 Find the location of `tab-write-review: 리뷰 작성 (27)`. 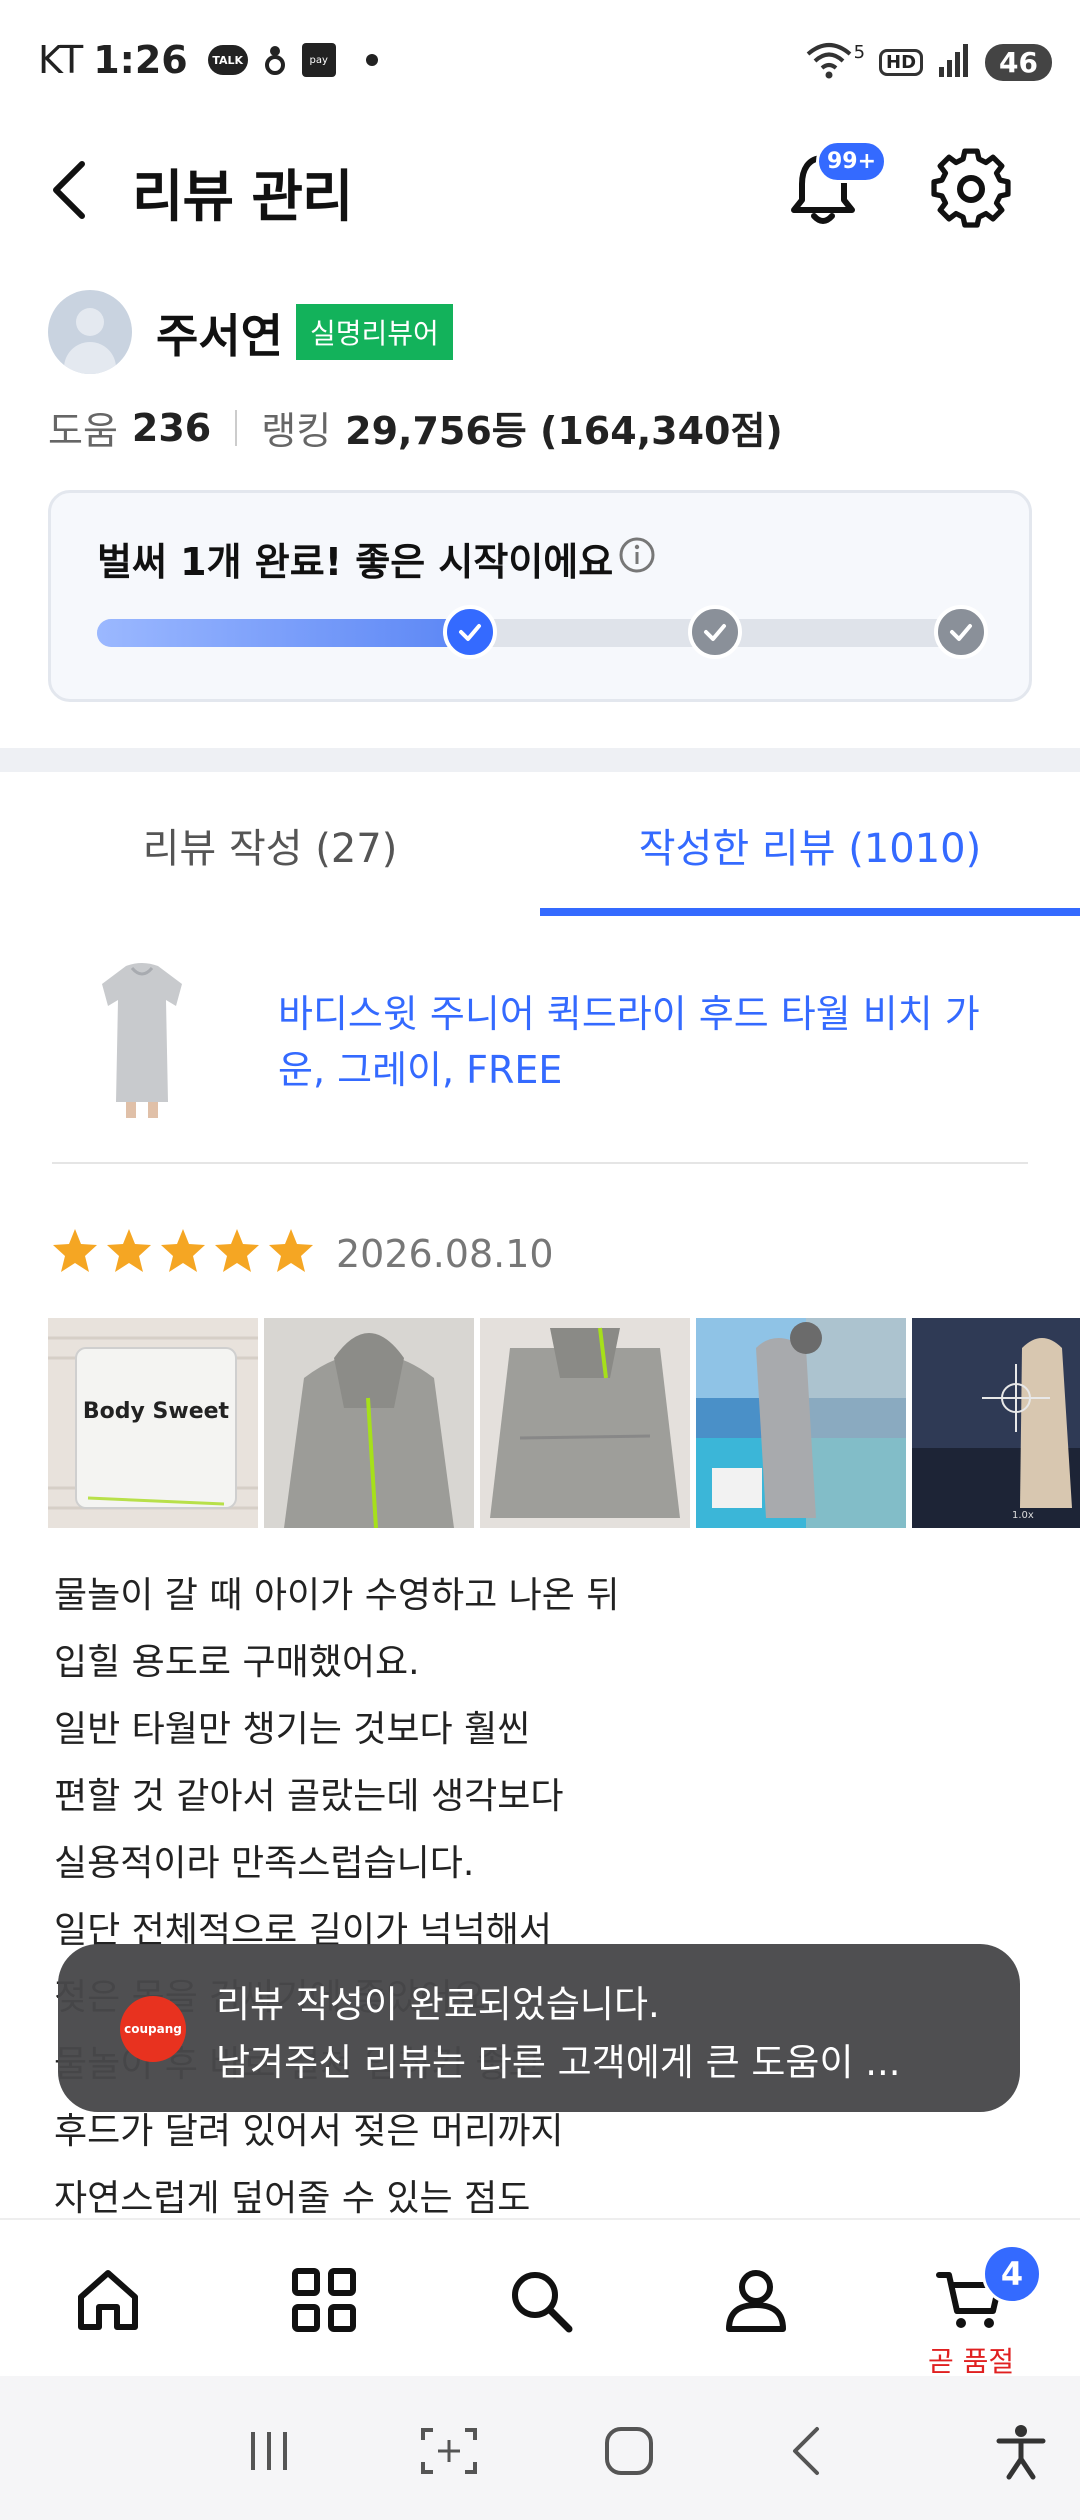

tab-write-review: 리뷰 작성 (27) is located at coordinates (270, 845).